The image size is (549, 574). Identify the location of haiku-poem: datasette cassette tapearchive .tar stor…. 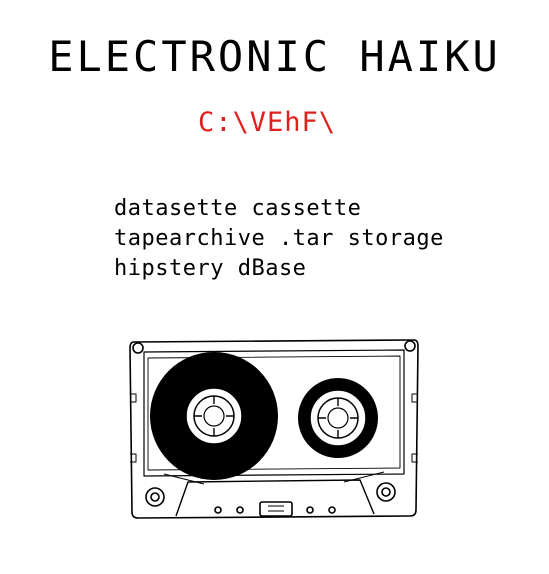
(279, 239).